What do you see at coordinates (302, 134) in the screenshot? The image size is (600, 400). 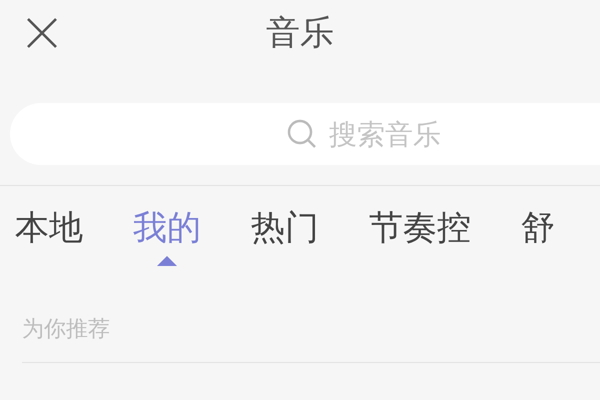 I see `search-icon` at bounding box center [302, 134].